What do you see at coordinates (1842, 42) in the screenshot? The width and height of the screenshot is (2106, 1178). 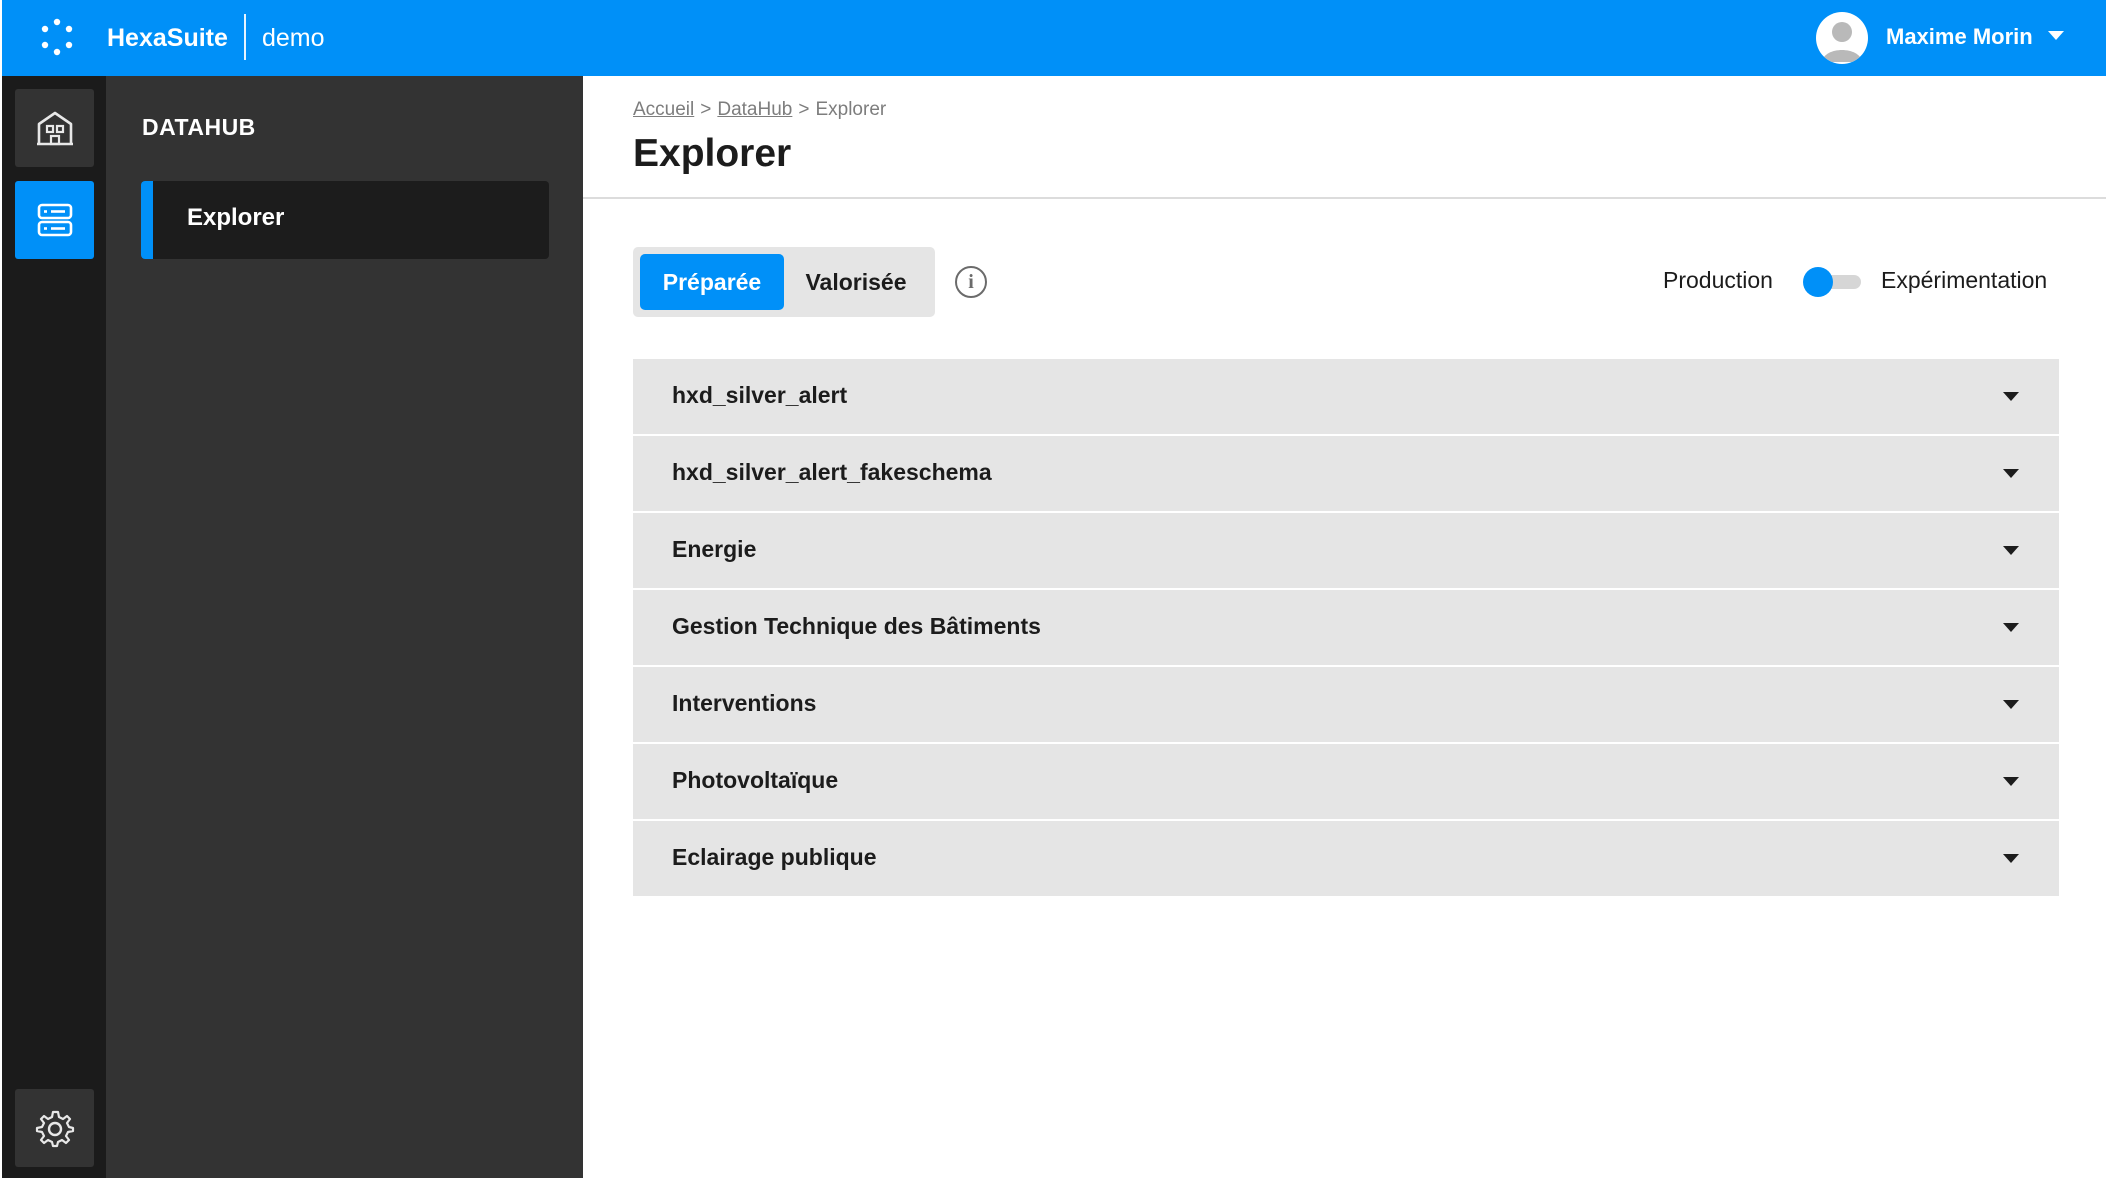 I see `user-icon` at bounding box center [1842, 42].